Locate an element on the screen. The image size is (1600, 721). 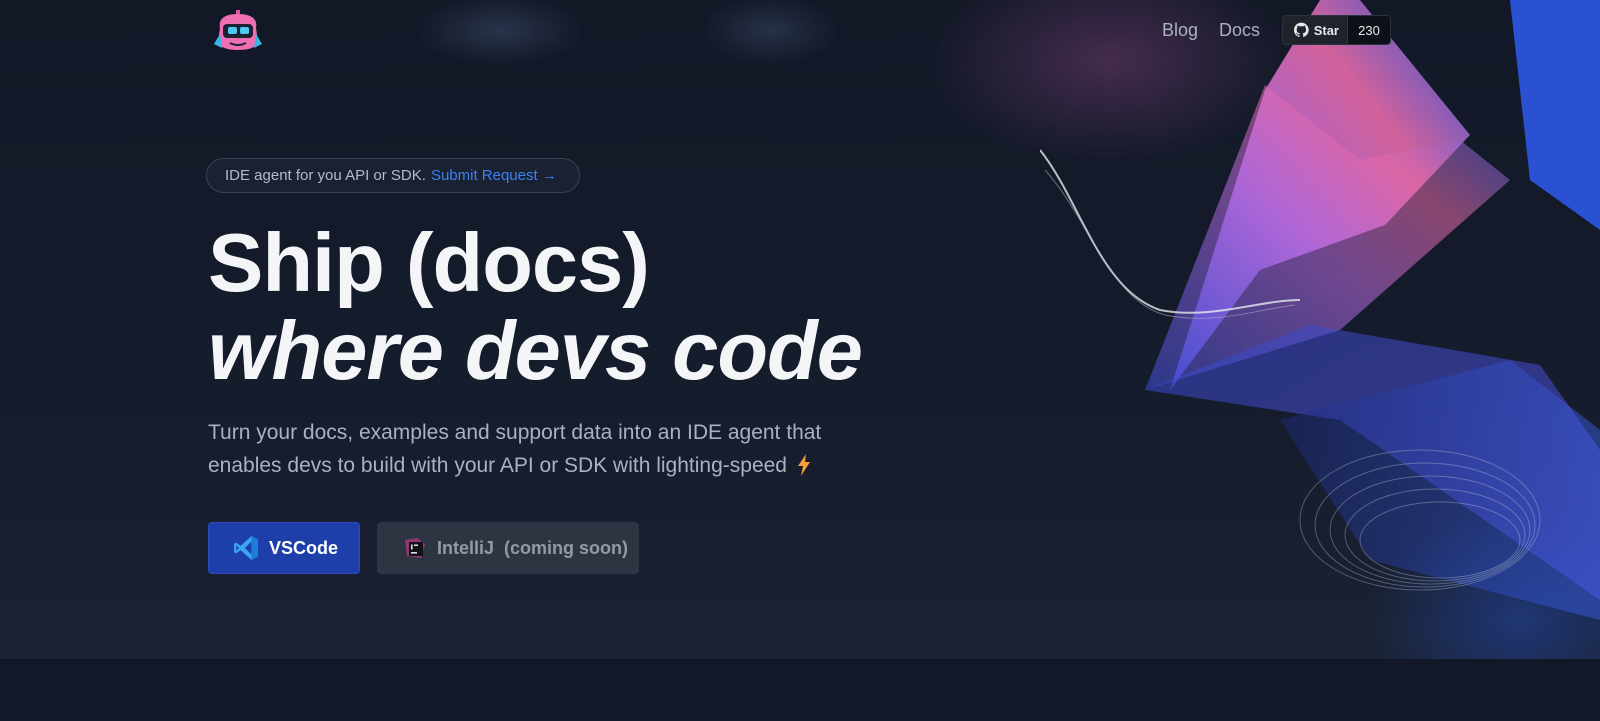
nav-blog-link: Blog is located at coordinates (1180, 30).